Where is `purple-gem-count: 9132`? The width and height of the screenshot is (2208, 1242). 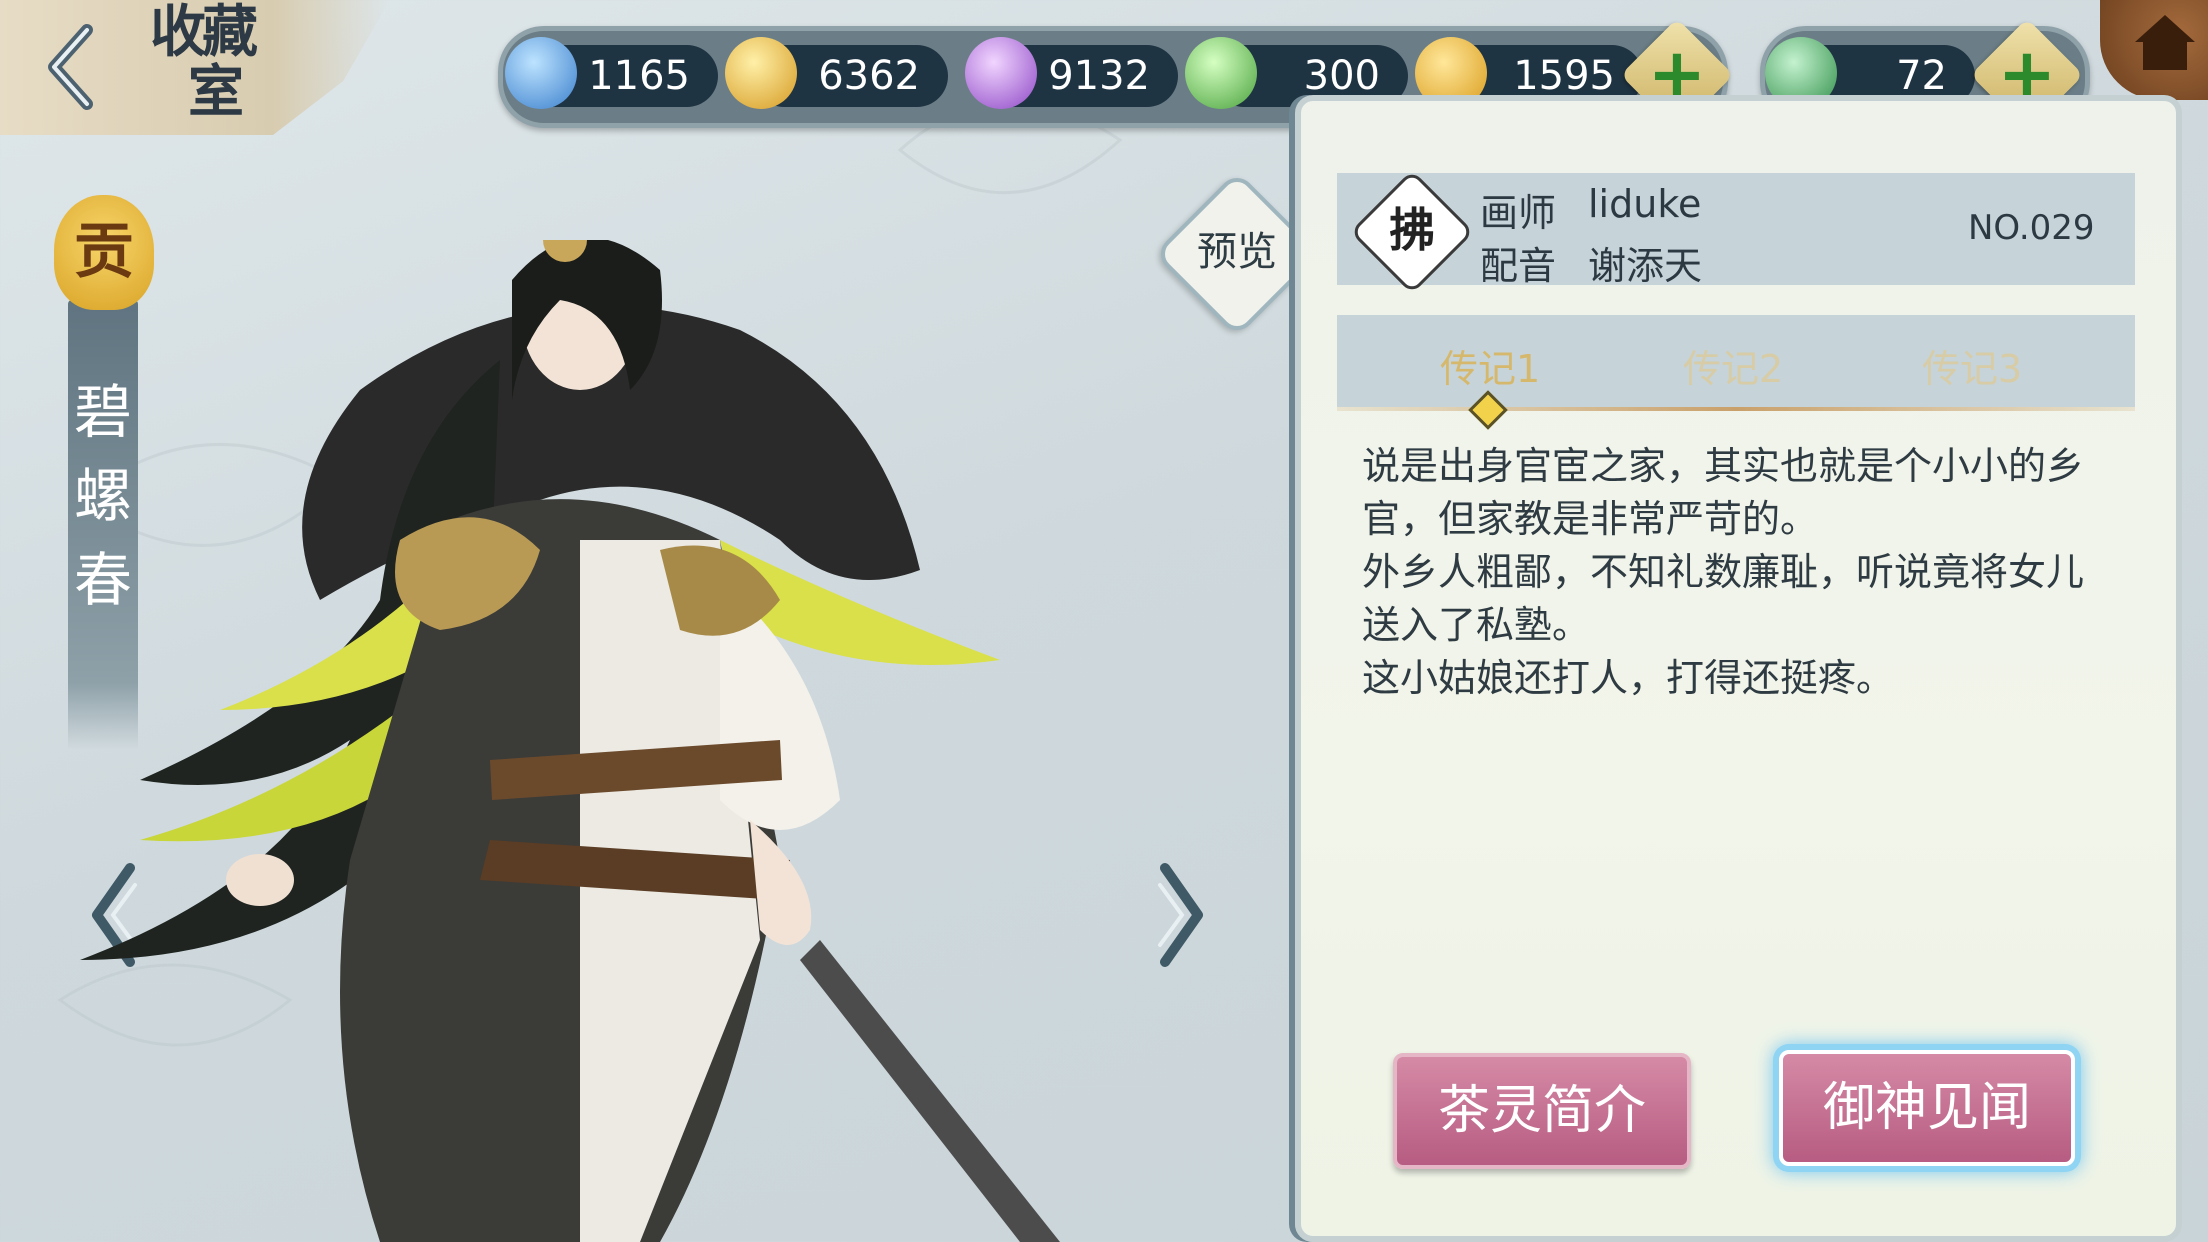
purple-gem-count: 9132 is located at coordinates (1099, 76).